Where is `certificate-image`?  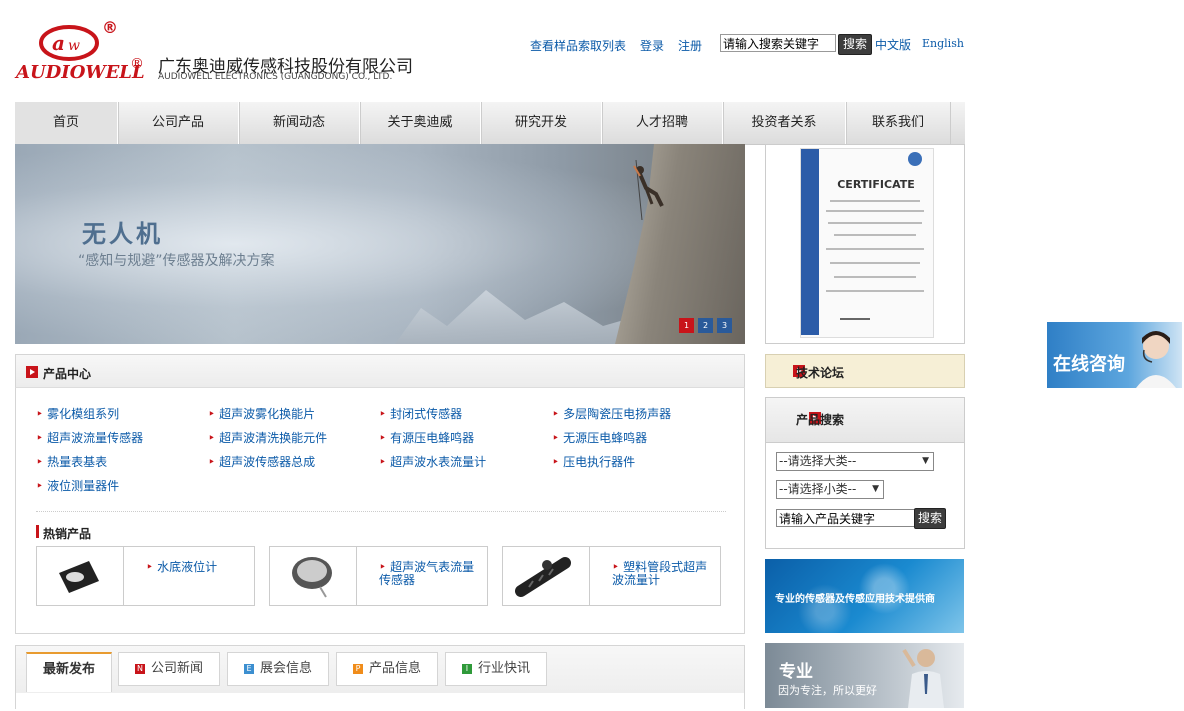 certificate-image is located at coordinates (867, 243).